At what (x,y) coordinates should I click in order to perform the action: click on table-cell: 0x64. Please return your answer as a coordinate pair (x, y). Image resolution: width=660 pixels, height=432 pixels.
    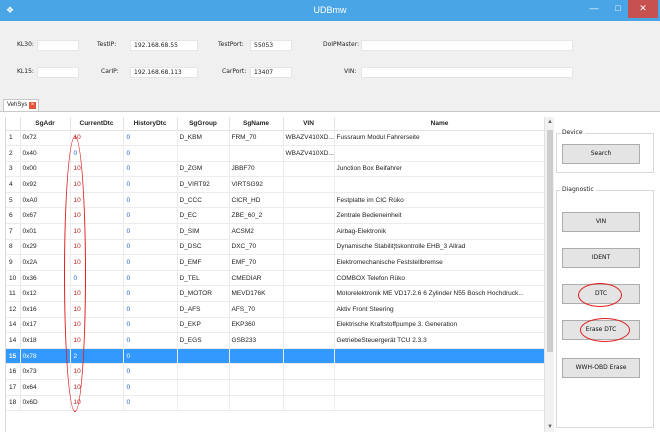
    Looking at the image, I should click on (45, 387).